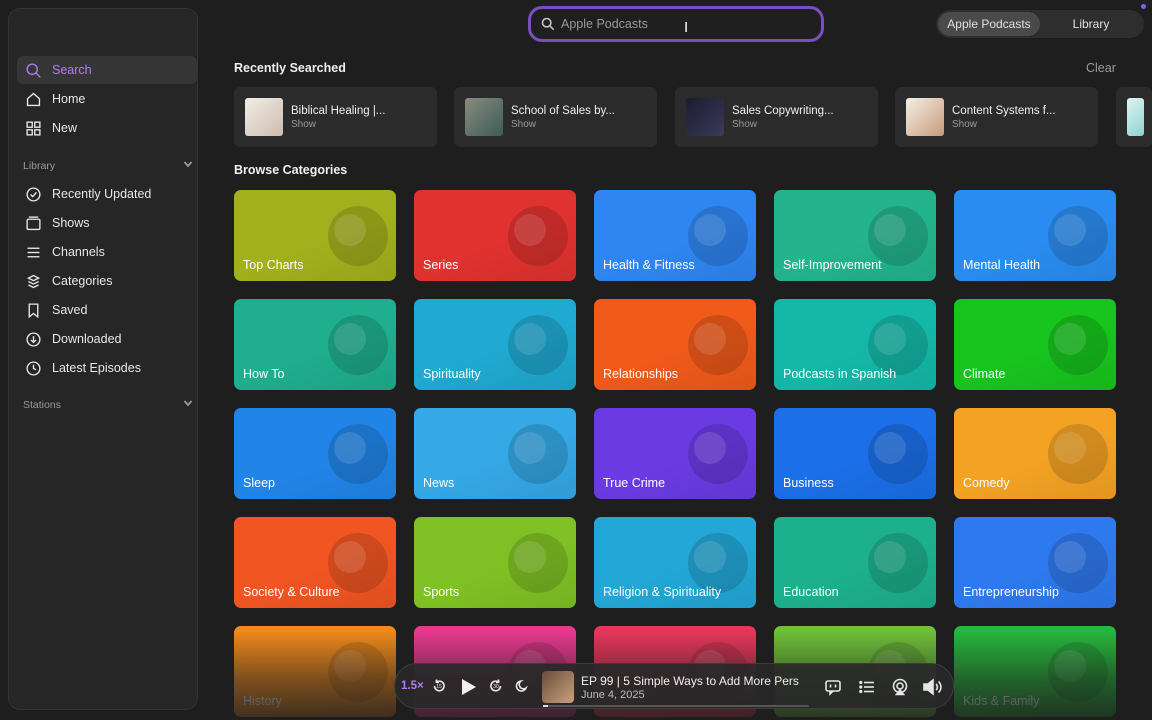 Image resolution: width=1152 pixels, height=720 pixels. Describe the element at coordinates (335, 117) in the screenshot. I see `recent-search-item: Biblical Healing |... Show` at that location.